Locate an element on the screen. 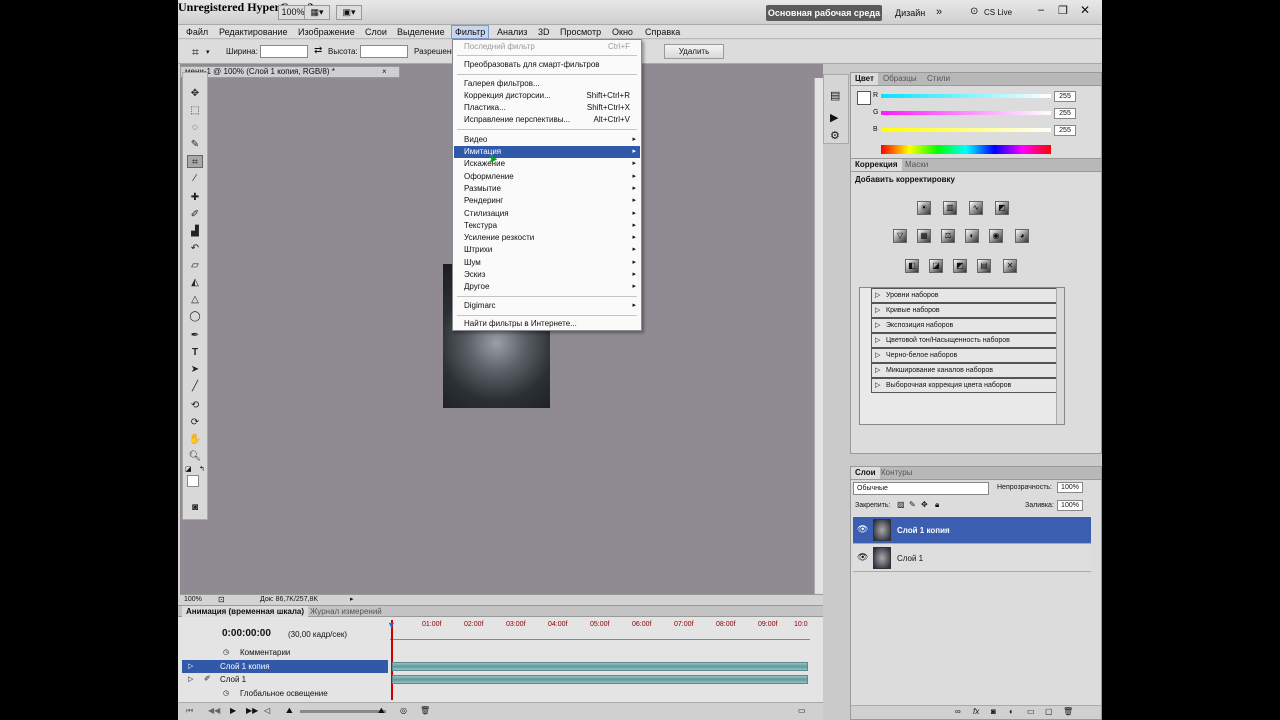 Image resolution: width=1280 pixels, height=720 pixels. lock-transparency-icon: ▨ is located at coordinates (901, 504).